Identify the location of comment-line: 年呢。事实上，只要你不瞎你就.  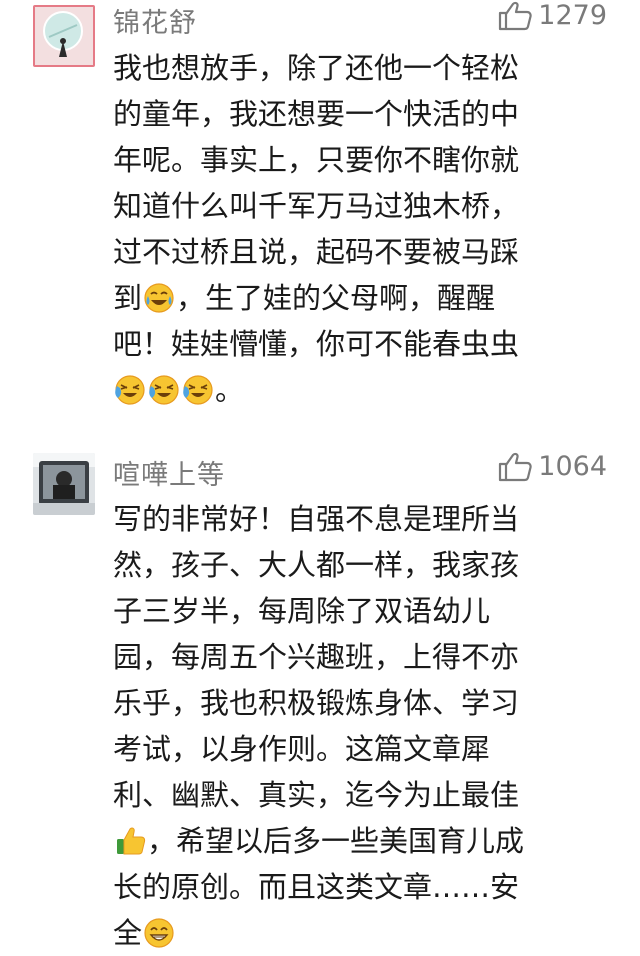
(316, 160).